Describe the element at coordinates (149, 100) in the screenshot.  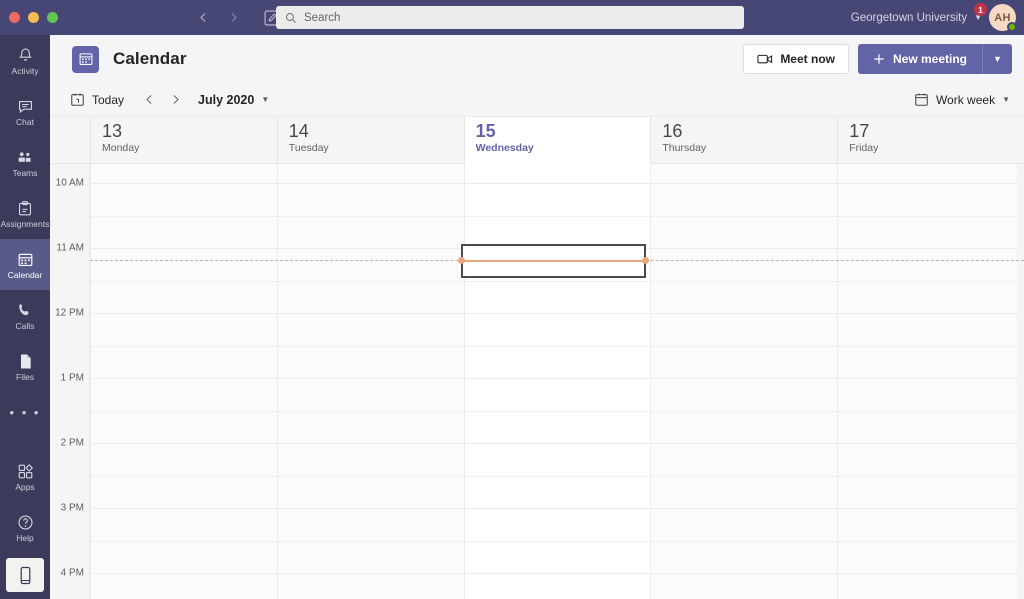
I see `previous-week-button` at that location.